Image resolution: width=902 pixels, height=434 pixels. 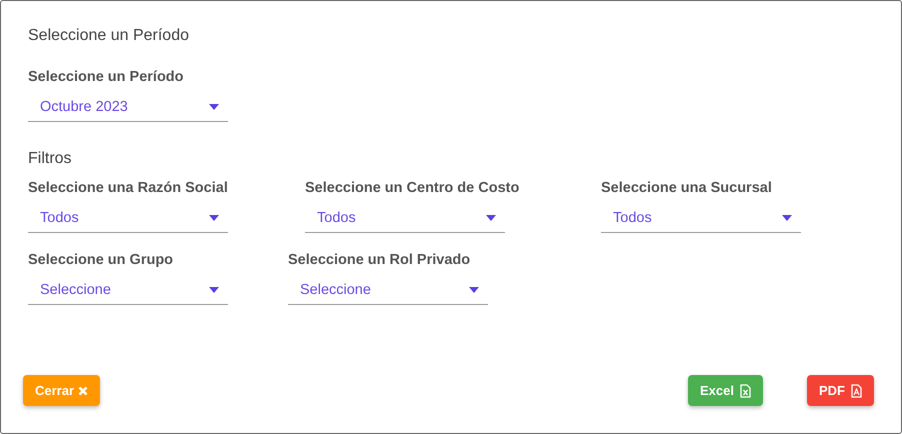 What do you see at coordinates (101, 260) in the screenshot?
I see `field-label: Seleccione un Grupo` at bounding box center [101, 260].